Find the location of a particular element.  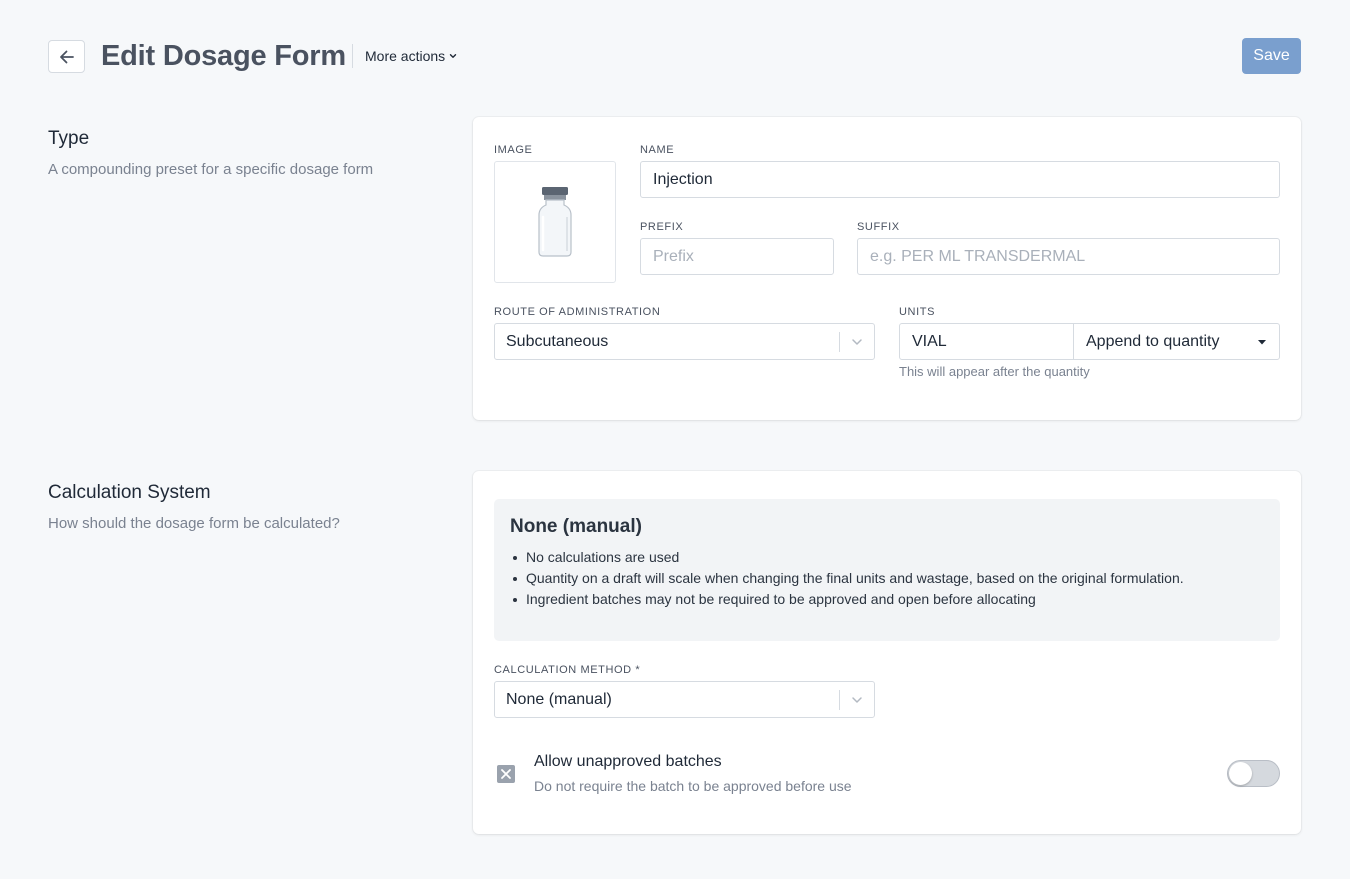

suffix-placeholder: e.g. PER ML TRANSDERMAL is located at coordinates (978, 256).